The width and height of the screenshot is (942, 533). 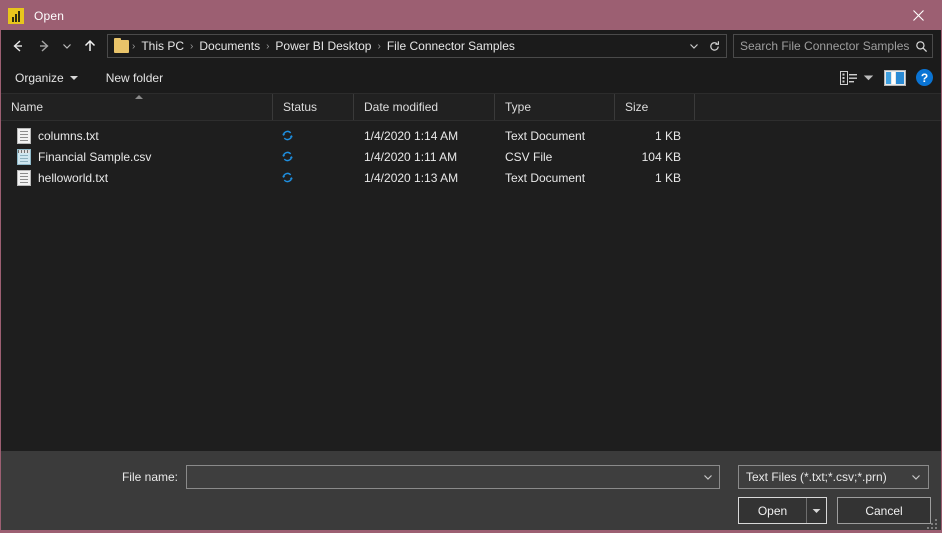 I want to click on file-date-cell: 1/4/2020 1:11 AM, so click(x=411, y=156).